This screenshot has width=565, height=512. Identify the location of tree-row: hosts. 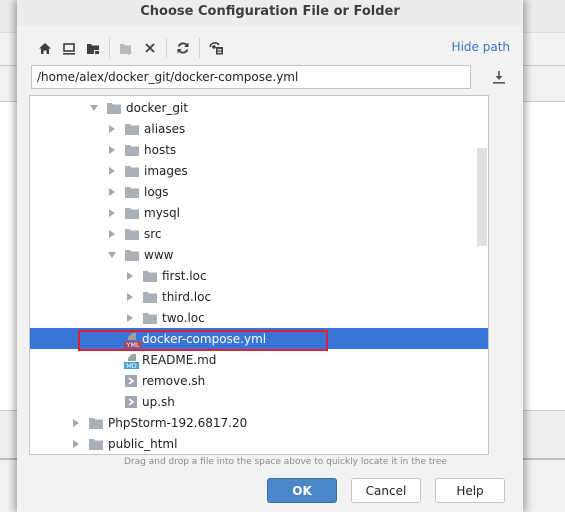
(259, 149).